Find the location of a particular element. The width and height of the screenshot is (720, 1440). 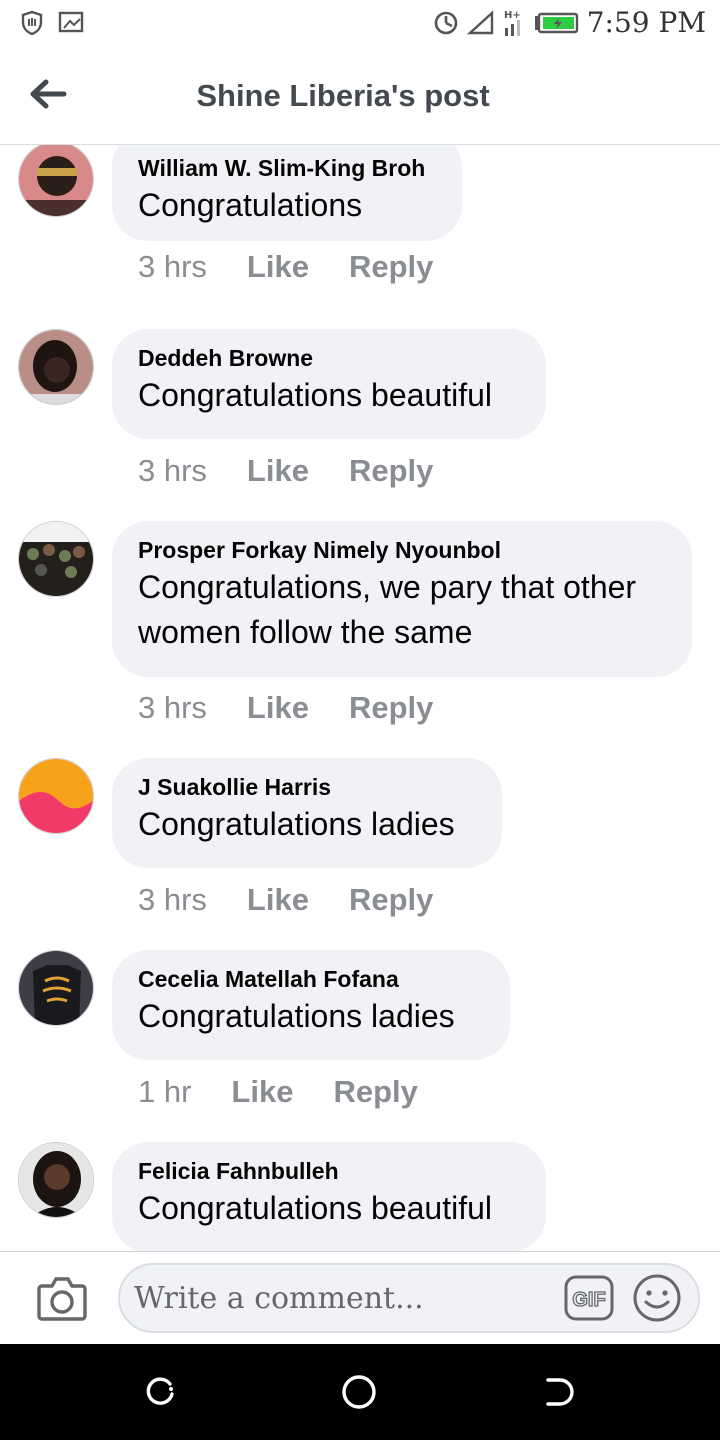

network-type-icon: H+ is located at coordinates (514, 23).